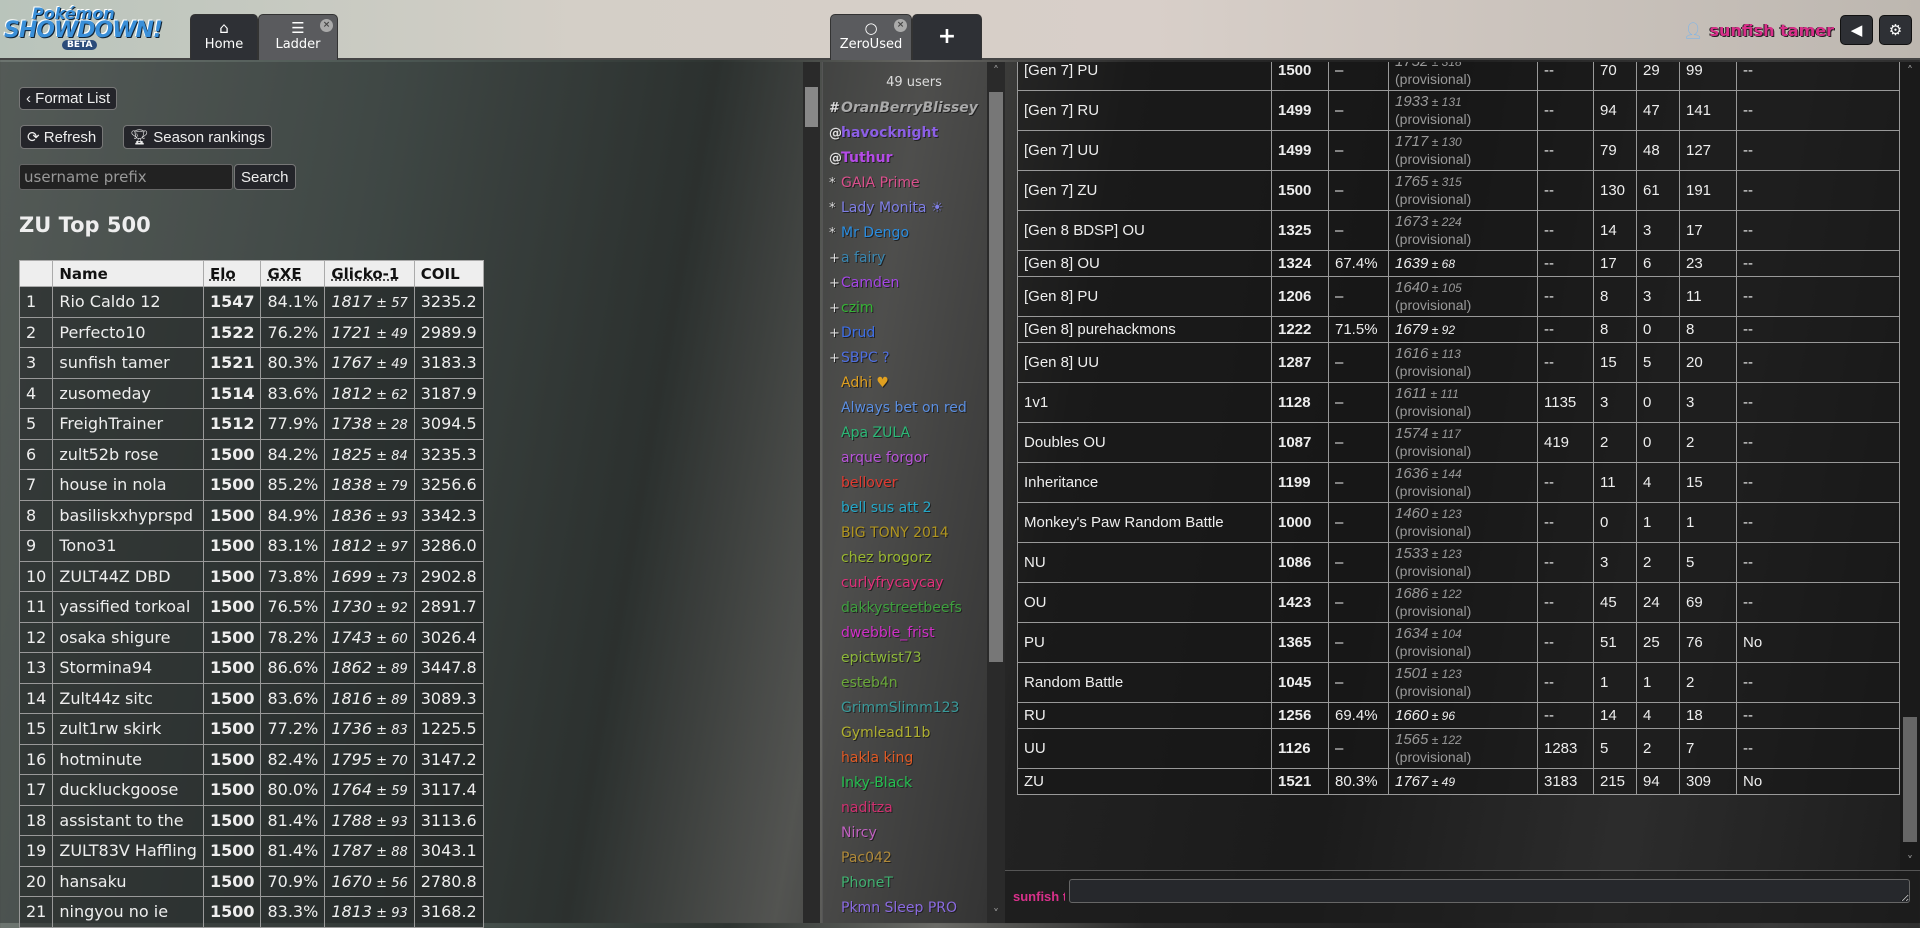 The width and height of the screenshot is (1920, 928). Describe the element at coordinates (914, 208) in the screenshot. I see `user-list-item: * Lady Monita ☀` at that location.